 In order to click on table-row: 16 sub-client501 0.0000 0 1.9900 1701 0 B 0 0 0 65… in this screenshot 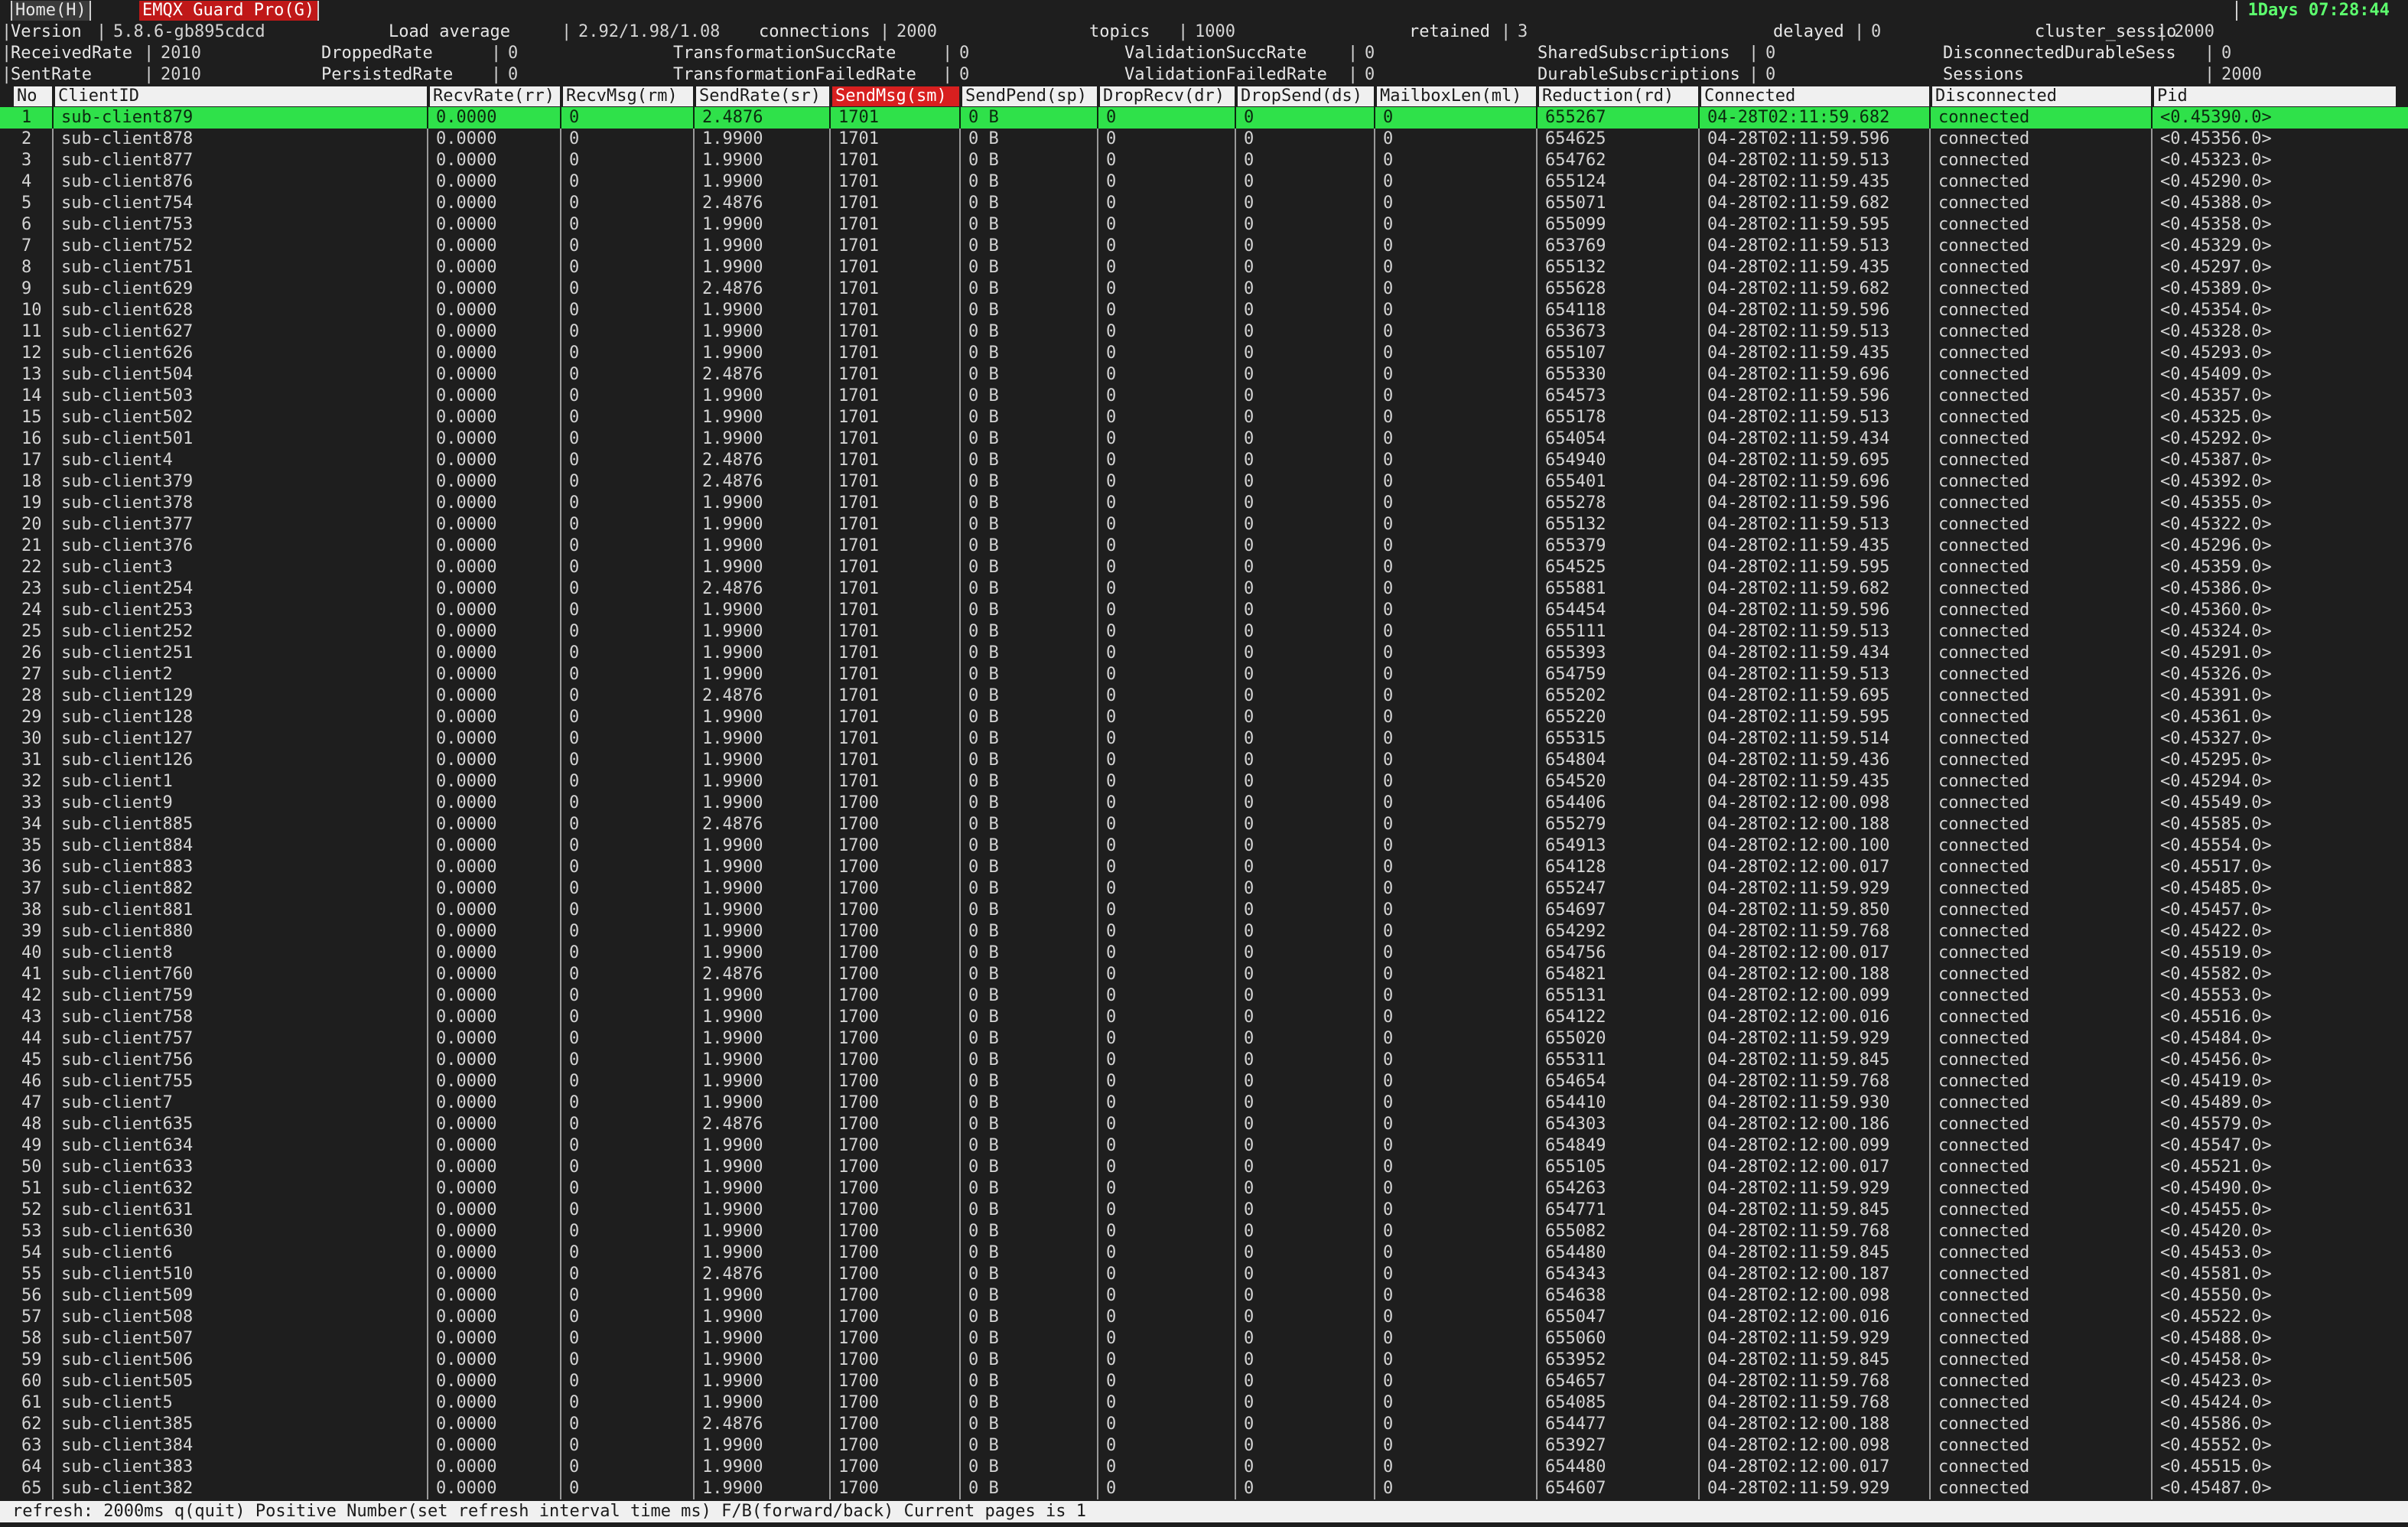, I will do `click(1204, 439)`.